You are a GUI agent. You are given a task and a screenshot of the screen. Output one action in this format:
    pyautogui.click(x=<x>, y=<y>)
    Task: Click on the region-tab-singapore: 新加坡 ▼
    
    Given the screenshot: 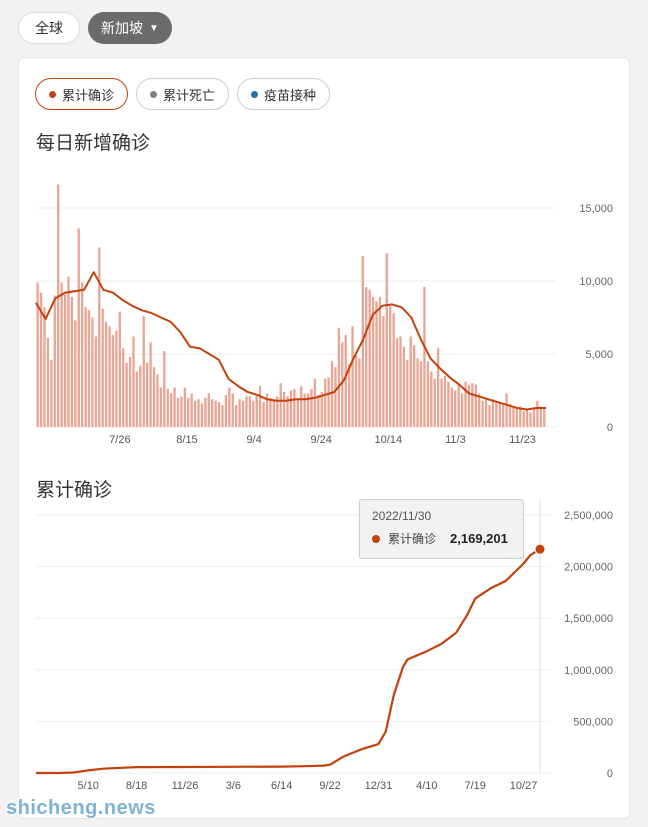 What is the action you would take?
    pyautogui.click(x=130, y=28)
    